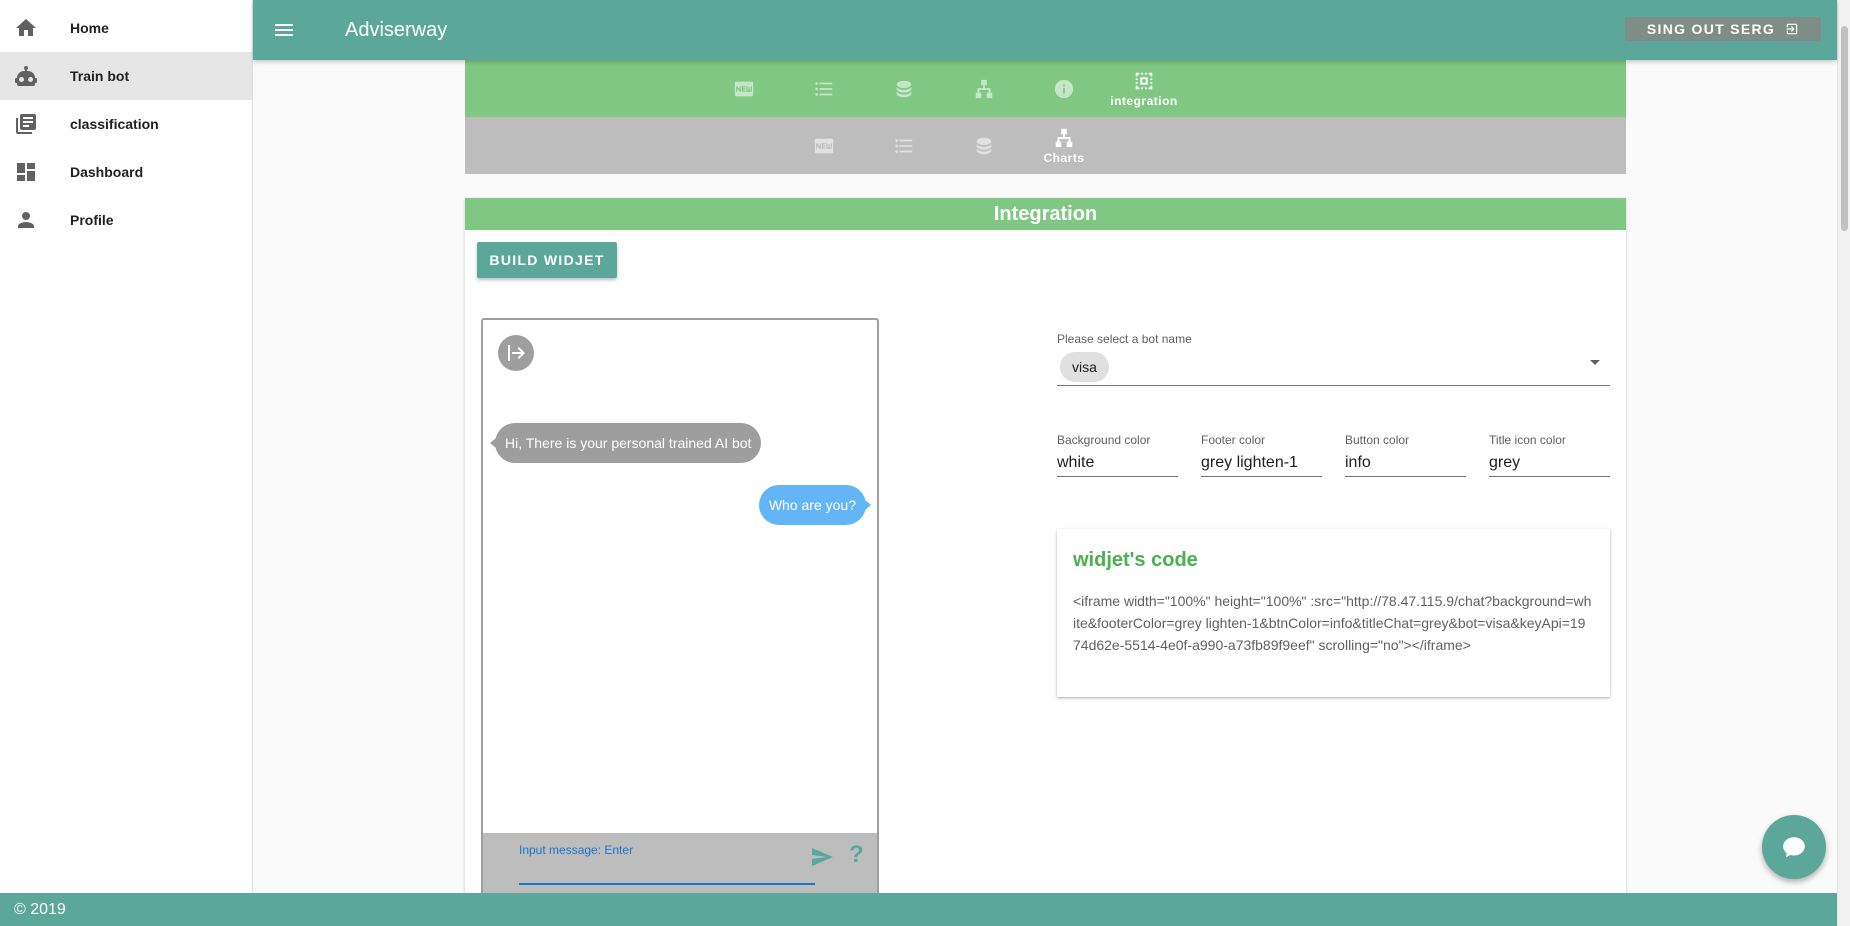  I want to click on sidebar-item-dashboard: Dashboard, so click(126, 172).